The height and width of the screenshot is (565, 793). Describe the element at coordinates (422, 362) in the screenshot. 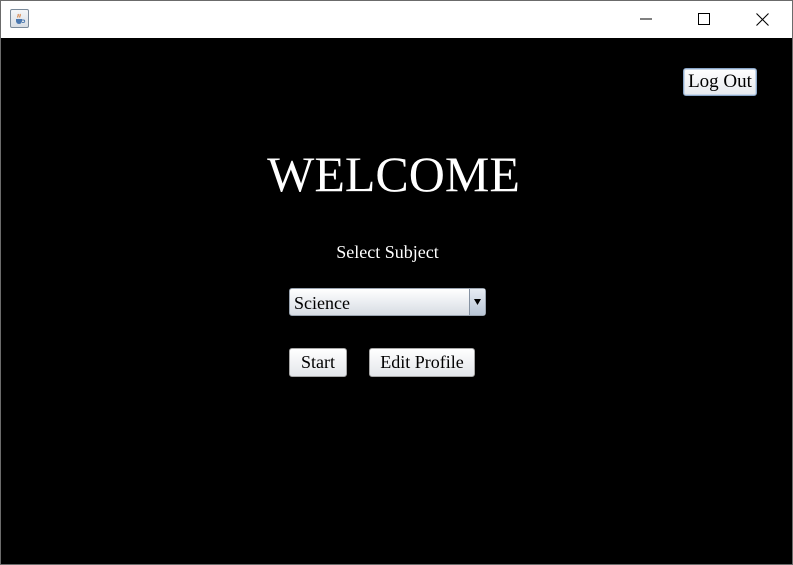

I see `edit-profile-button: Edit Profile` at that location.